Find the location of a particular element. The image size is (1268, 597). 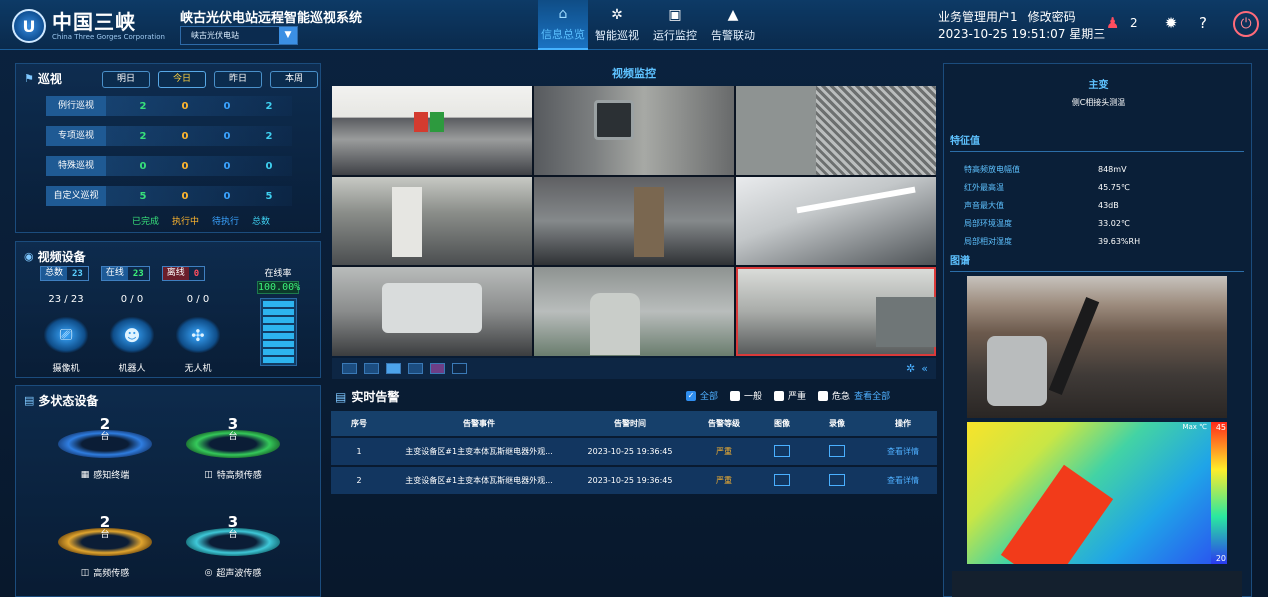

device-ring-uhf-sensor: 3 台 ◫ 特高频传感 is located at coordinates (233, 448).